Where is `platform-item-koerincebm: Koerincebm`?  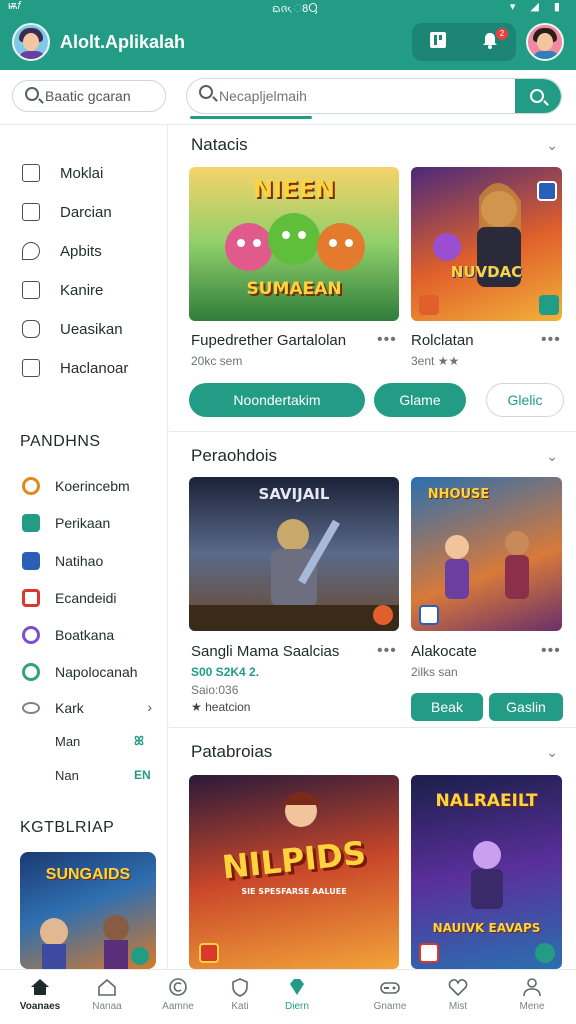 platform-item-koerincebm: Koerincebm is located at coordinates (84, 486).